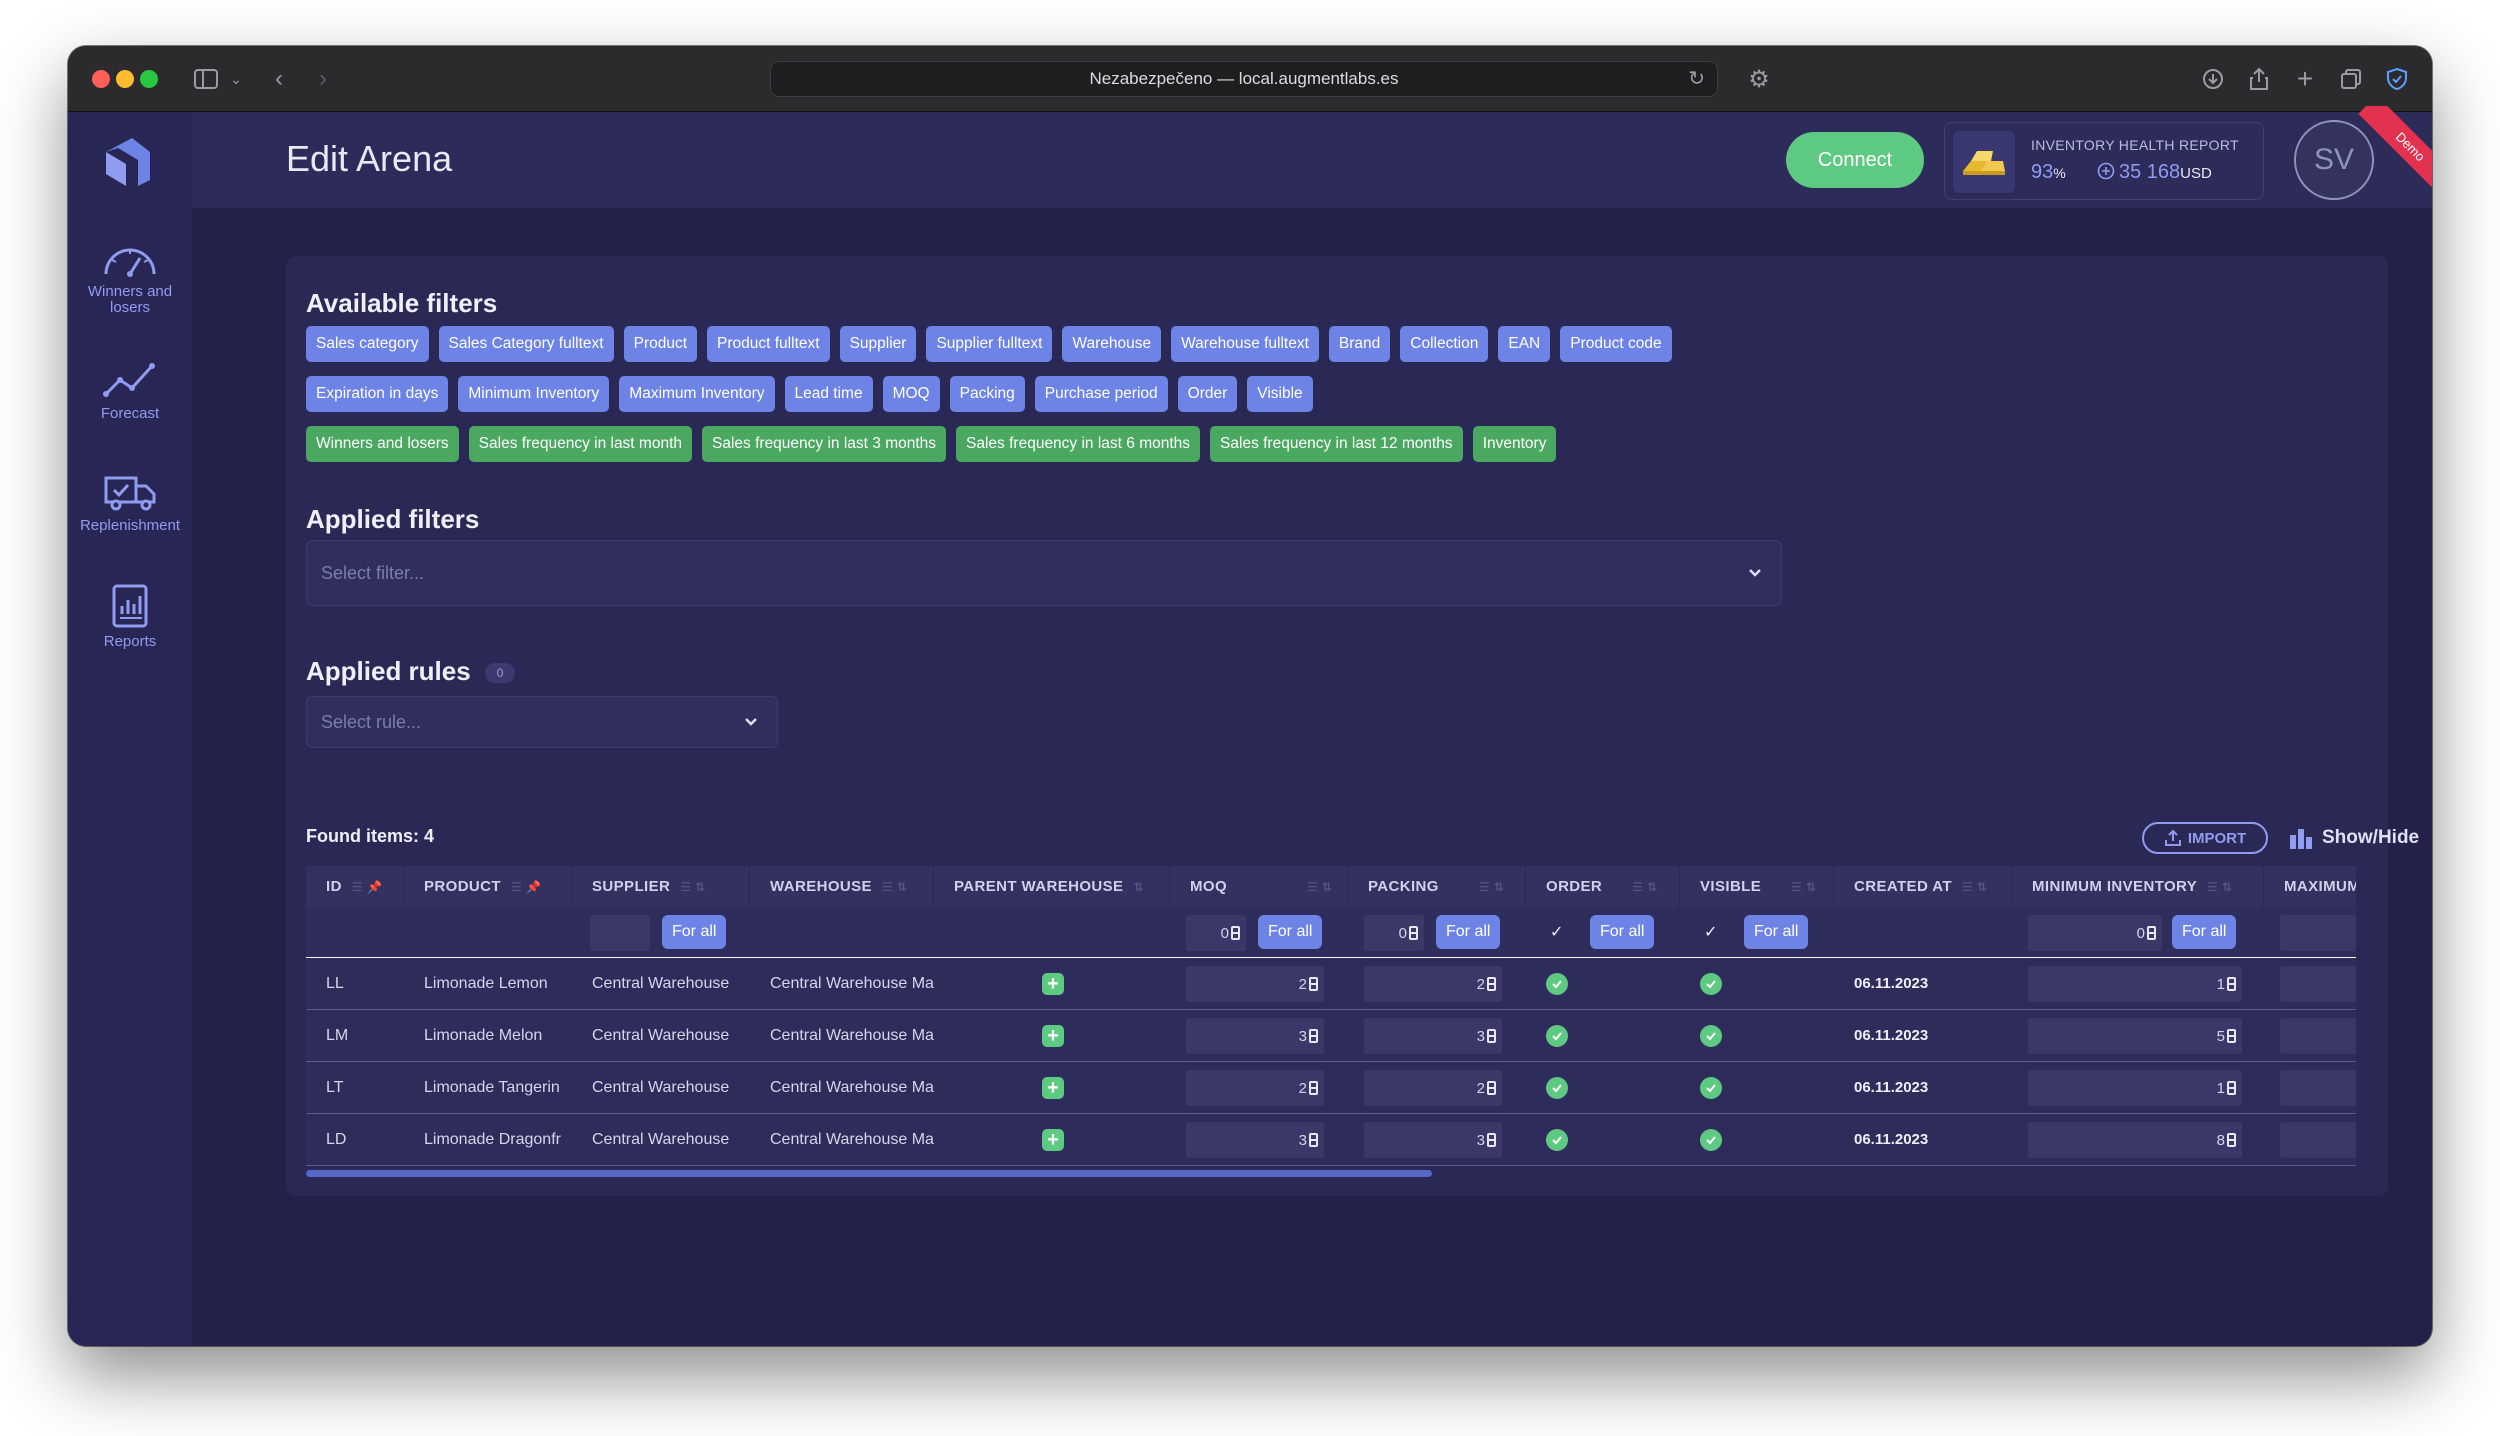 Image resolution: width=2500 pixels, height=1436 pixels. Describe the element at coordinates (1855, 160) in the screenshot. I see `connect-button: Connect` at that location.